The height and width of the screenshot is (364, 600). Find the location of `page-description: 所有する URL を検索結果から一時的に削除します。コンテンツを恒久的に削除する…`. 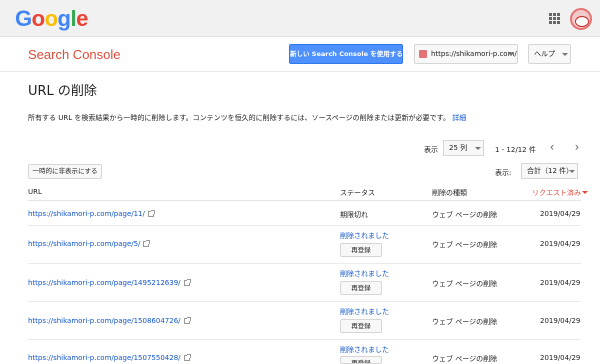

page-description: 所有する URL を検索結果から一時的に削除します。コンテンツを恒久的に削除する… is located at coordinates (247, 118).